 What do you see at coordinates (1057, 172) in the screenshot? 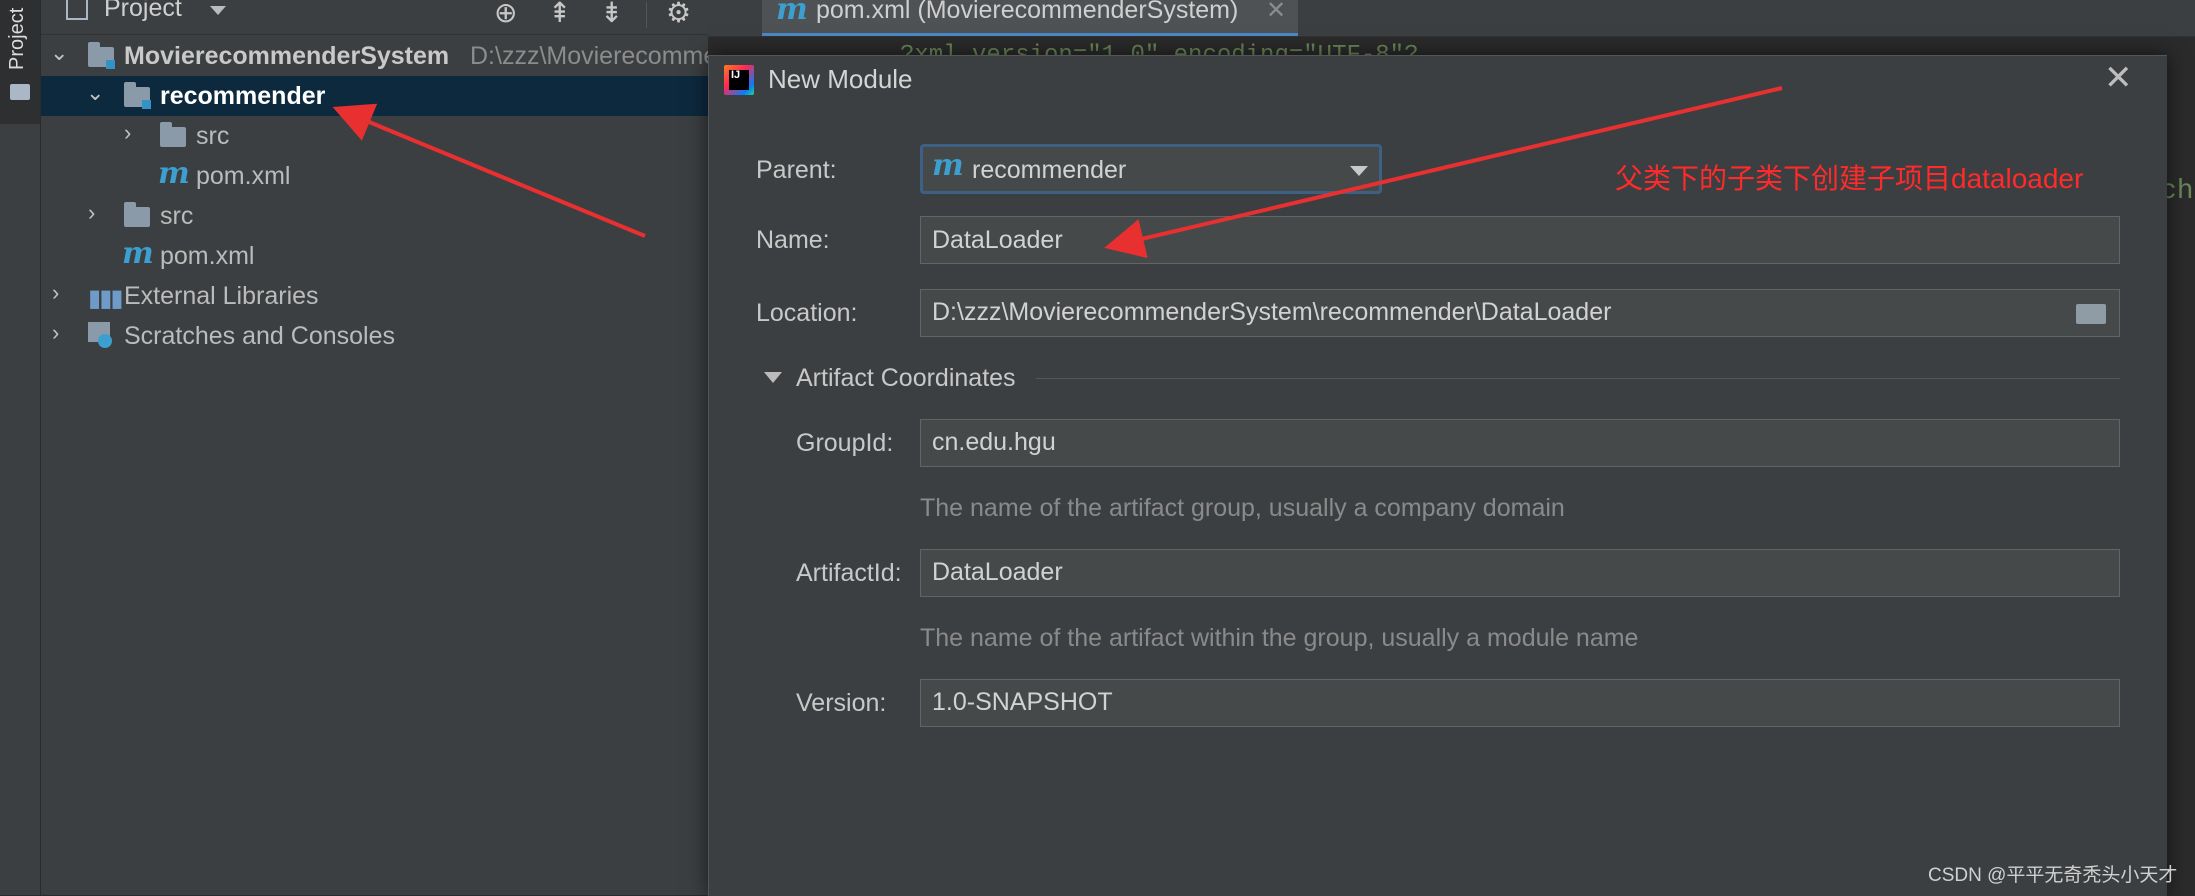
I see `annotation-arrows` at bounding box center [1057, 172].